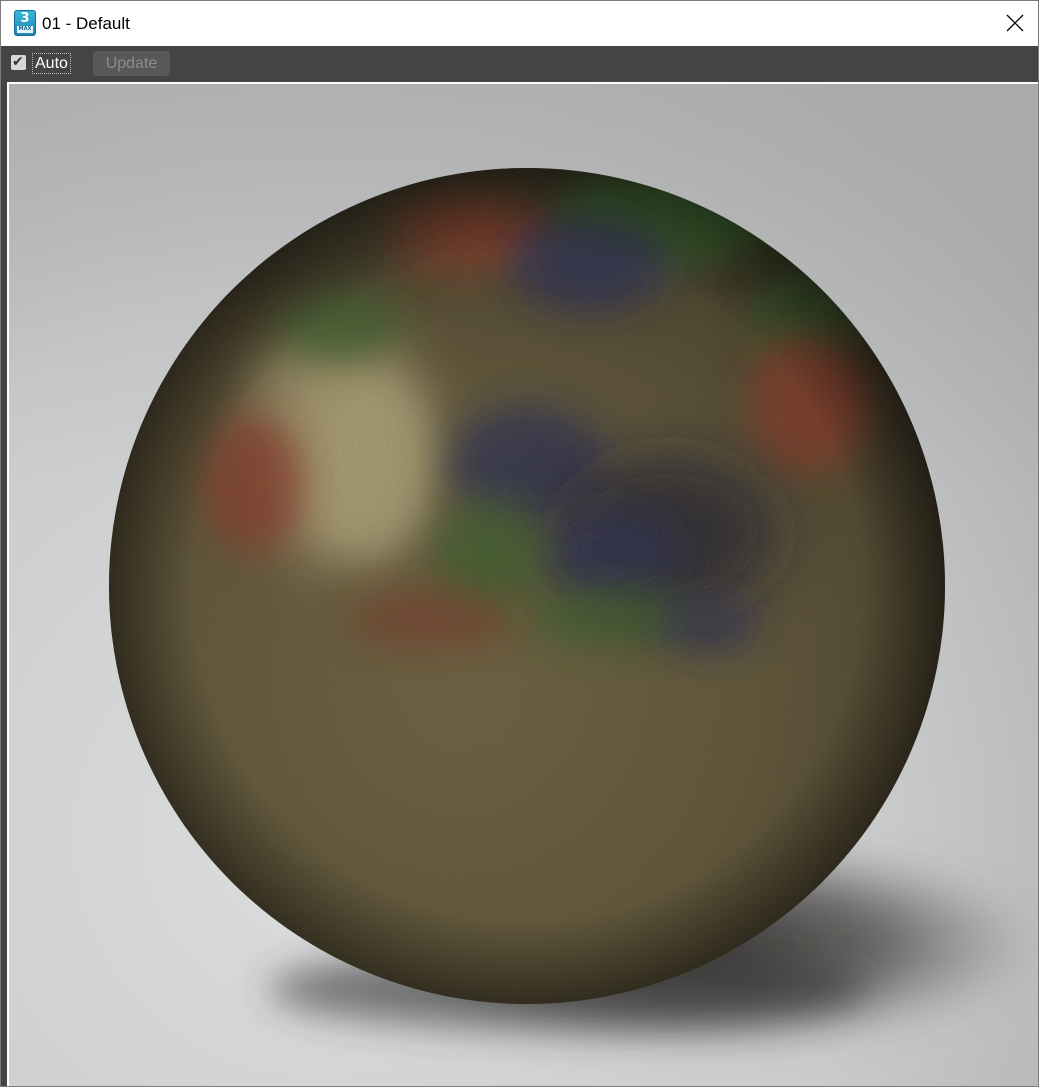  I want to click on auto-checkbox: ✔, so click(18, 62).